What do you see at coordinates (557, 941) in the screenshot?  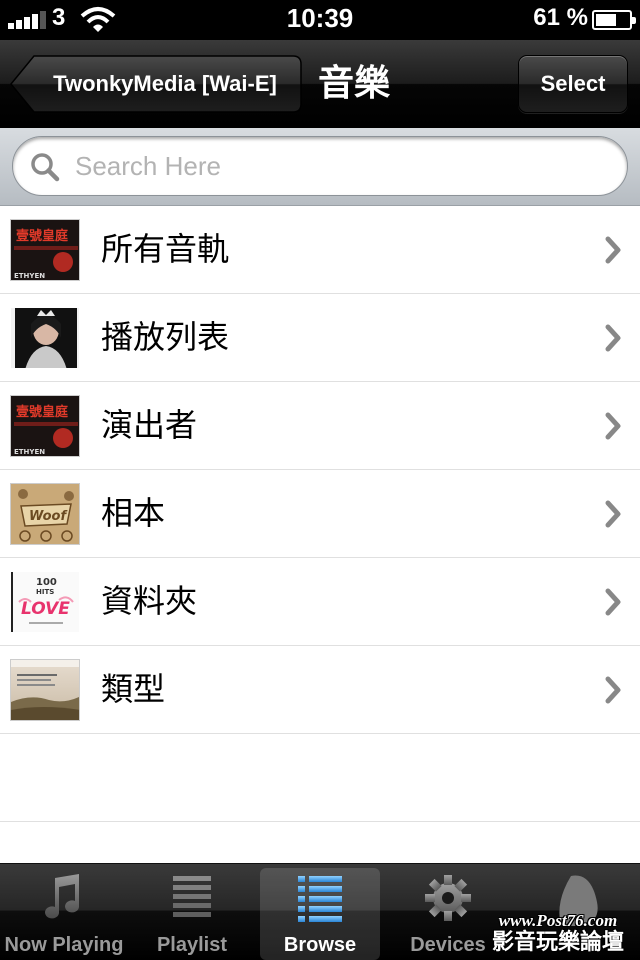 I see `watermark-forum-name: 影音玩樂論壇` at bounding box center [557, 941].